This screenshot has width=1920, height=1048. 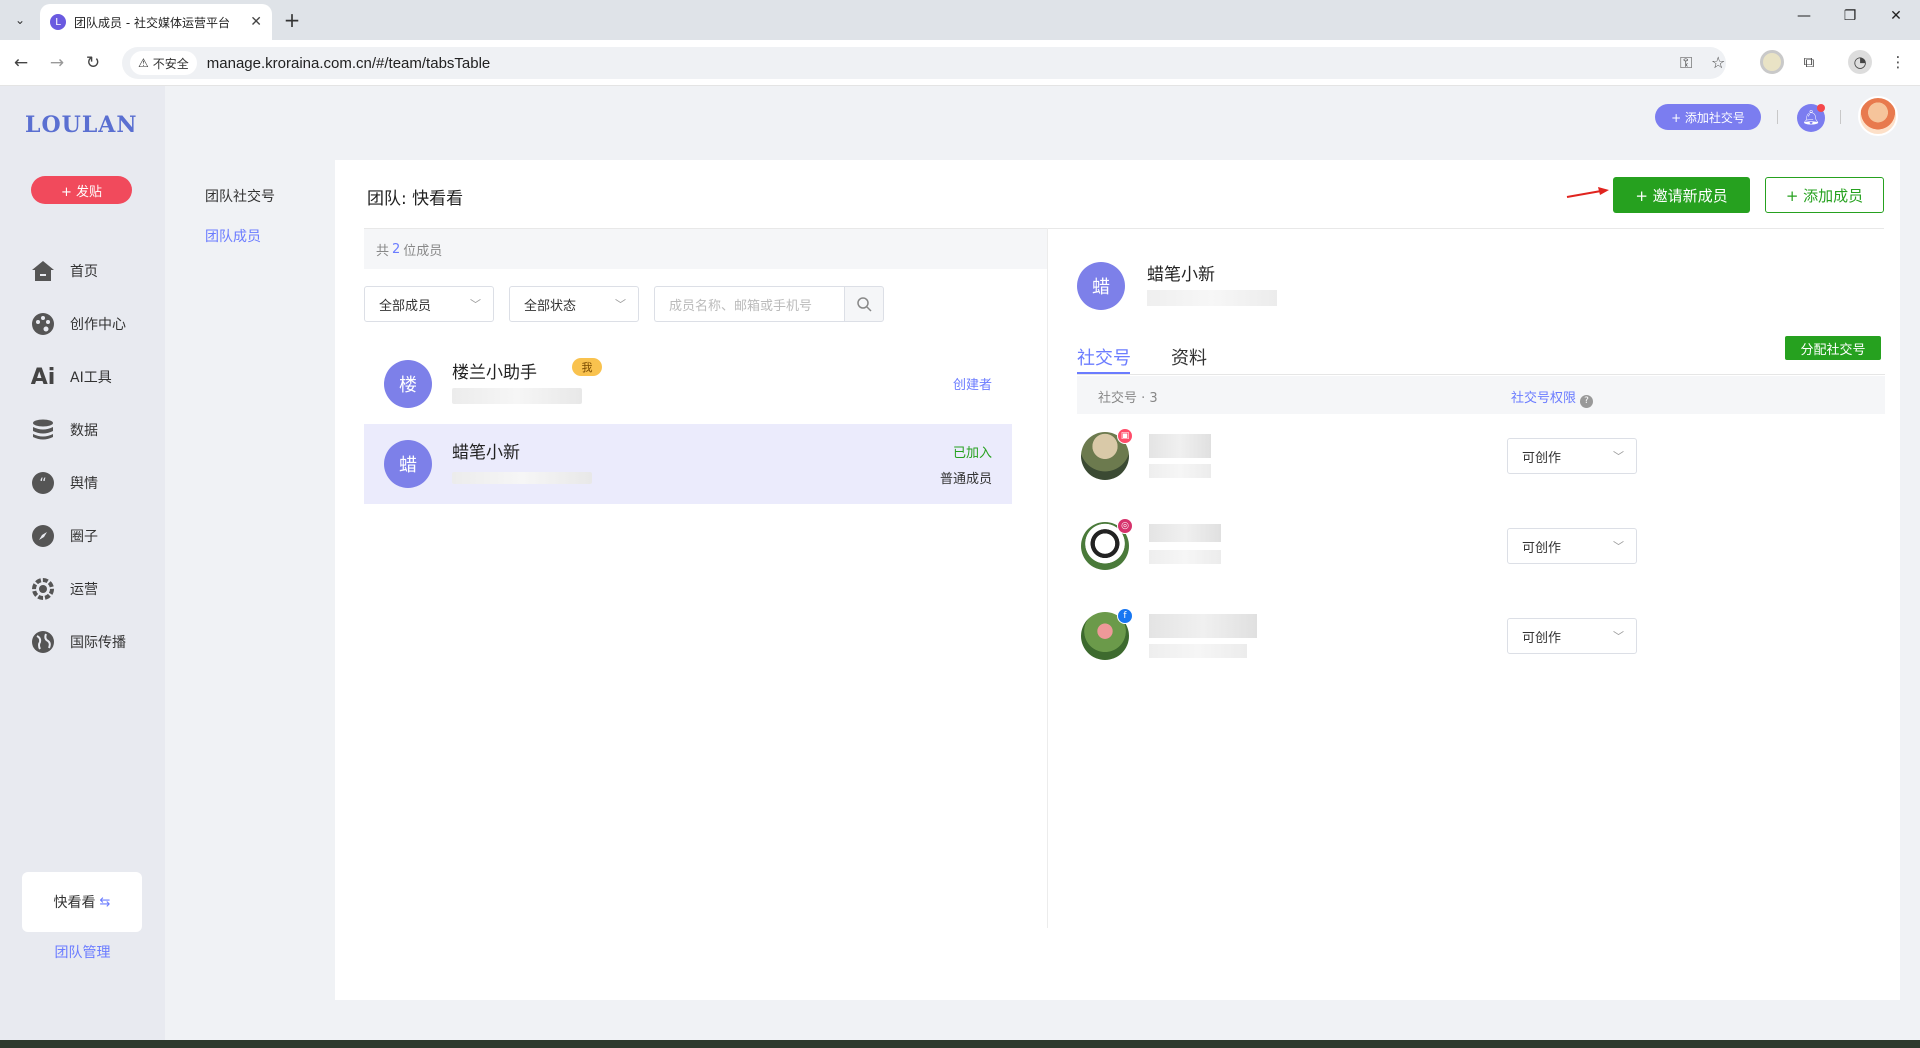 I want to click on assign-social-account-button: 分配社交号, so click(x=1833, y=348).